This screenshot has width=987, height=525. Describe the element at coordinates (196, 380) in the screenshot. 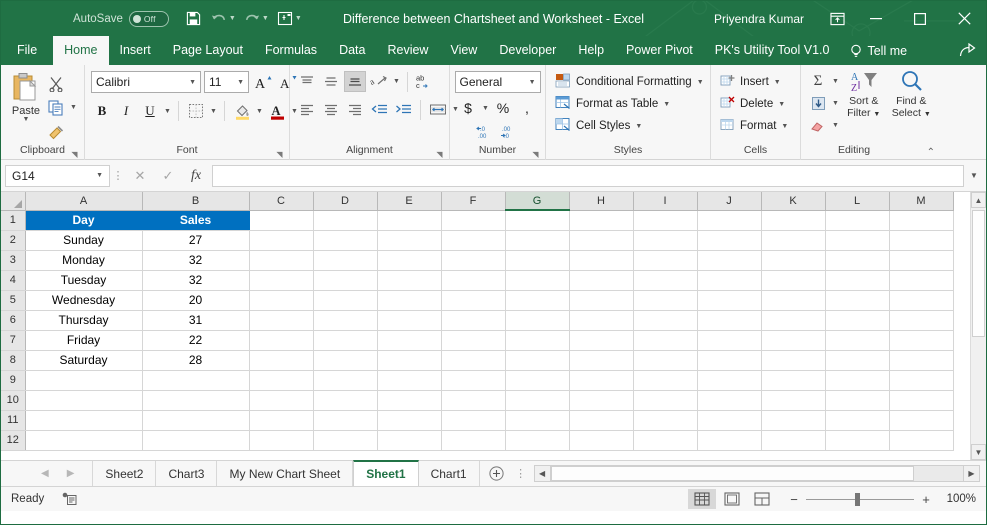

I see `cell-b9` at that location.